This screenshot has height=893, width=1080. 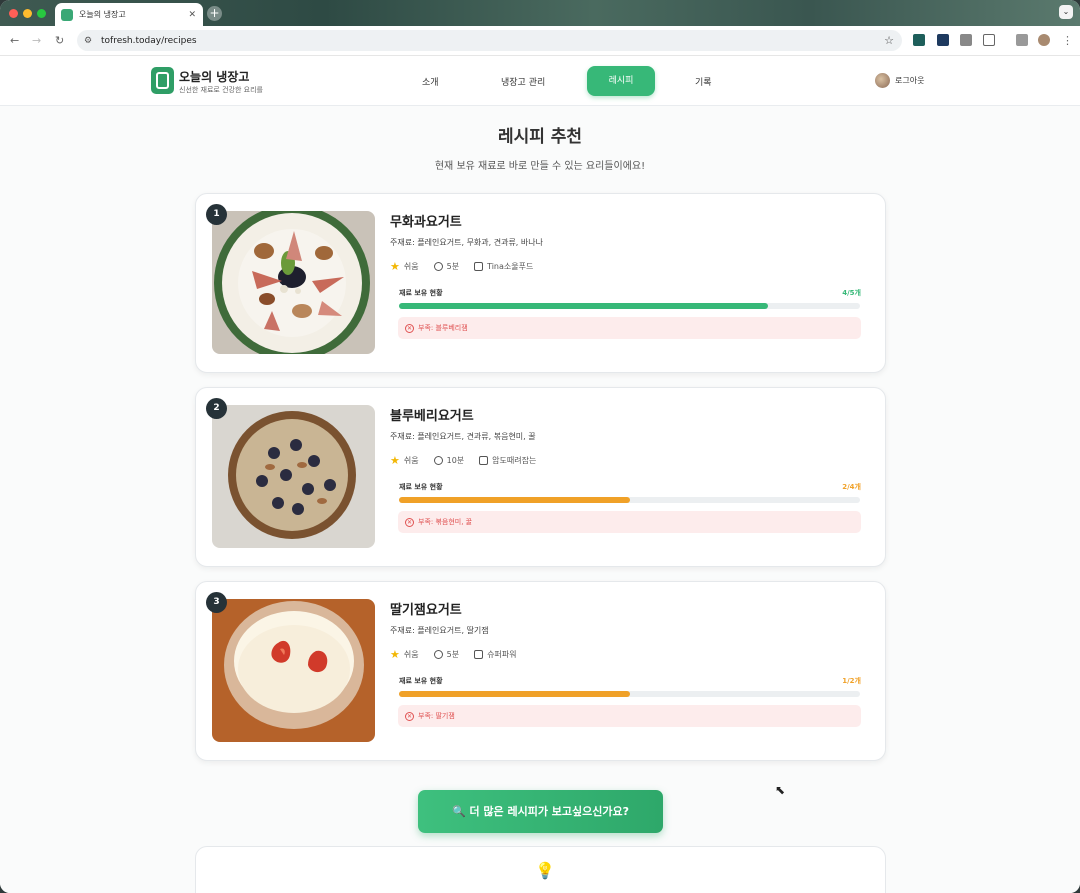 I want to click on profile-avatar-icon, so click(x=1044, y=40).